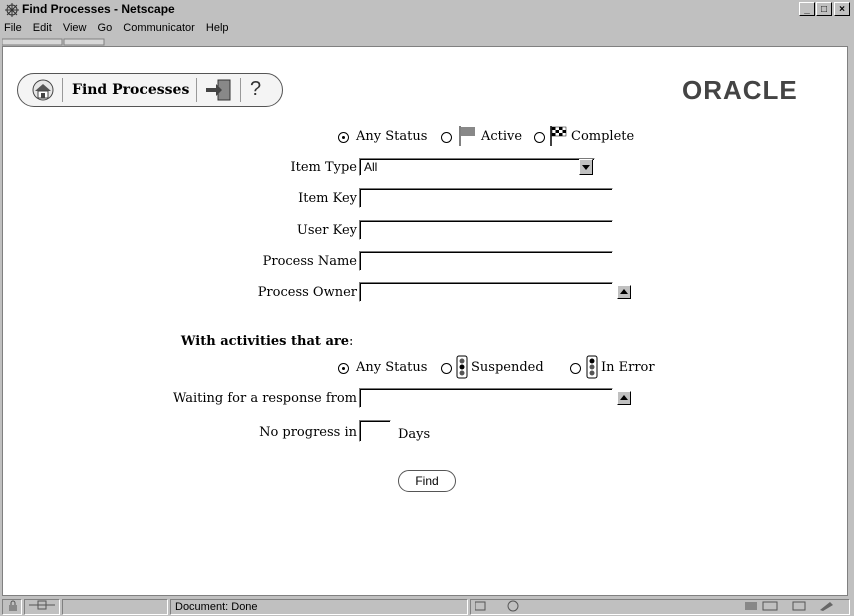 This screenshot has height=616, width=854. What do you see at coordinates (467, 136) in the screenshot?
I see `active-flag-icon` at bounding box center [467, 136].